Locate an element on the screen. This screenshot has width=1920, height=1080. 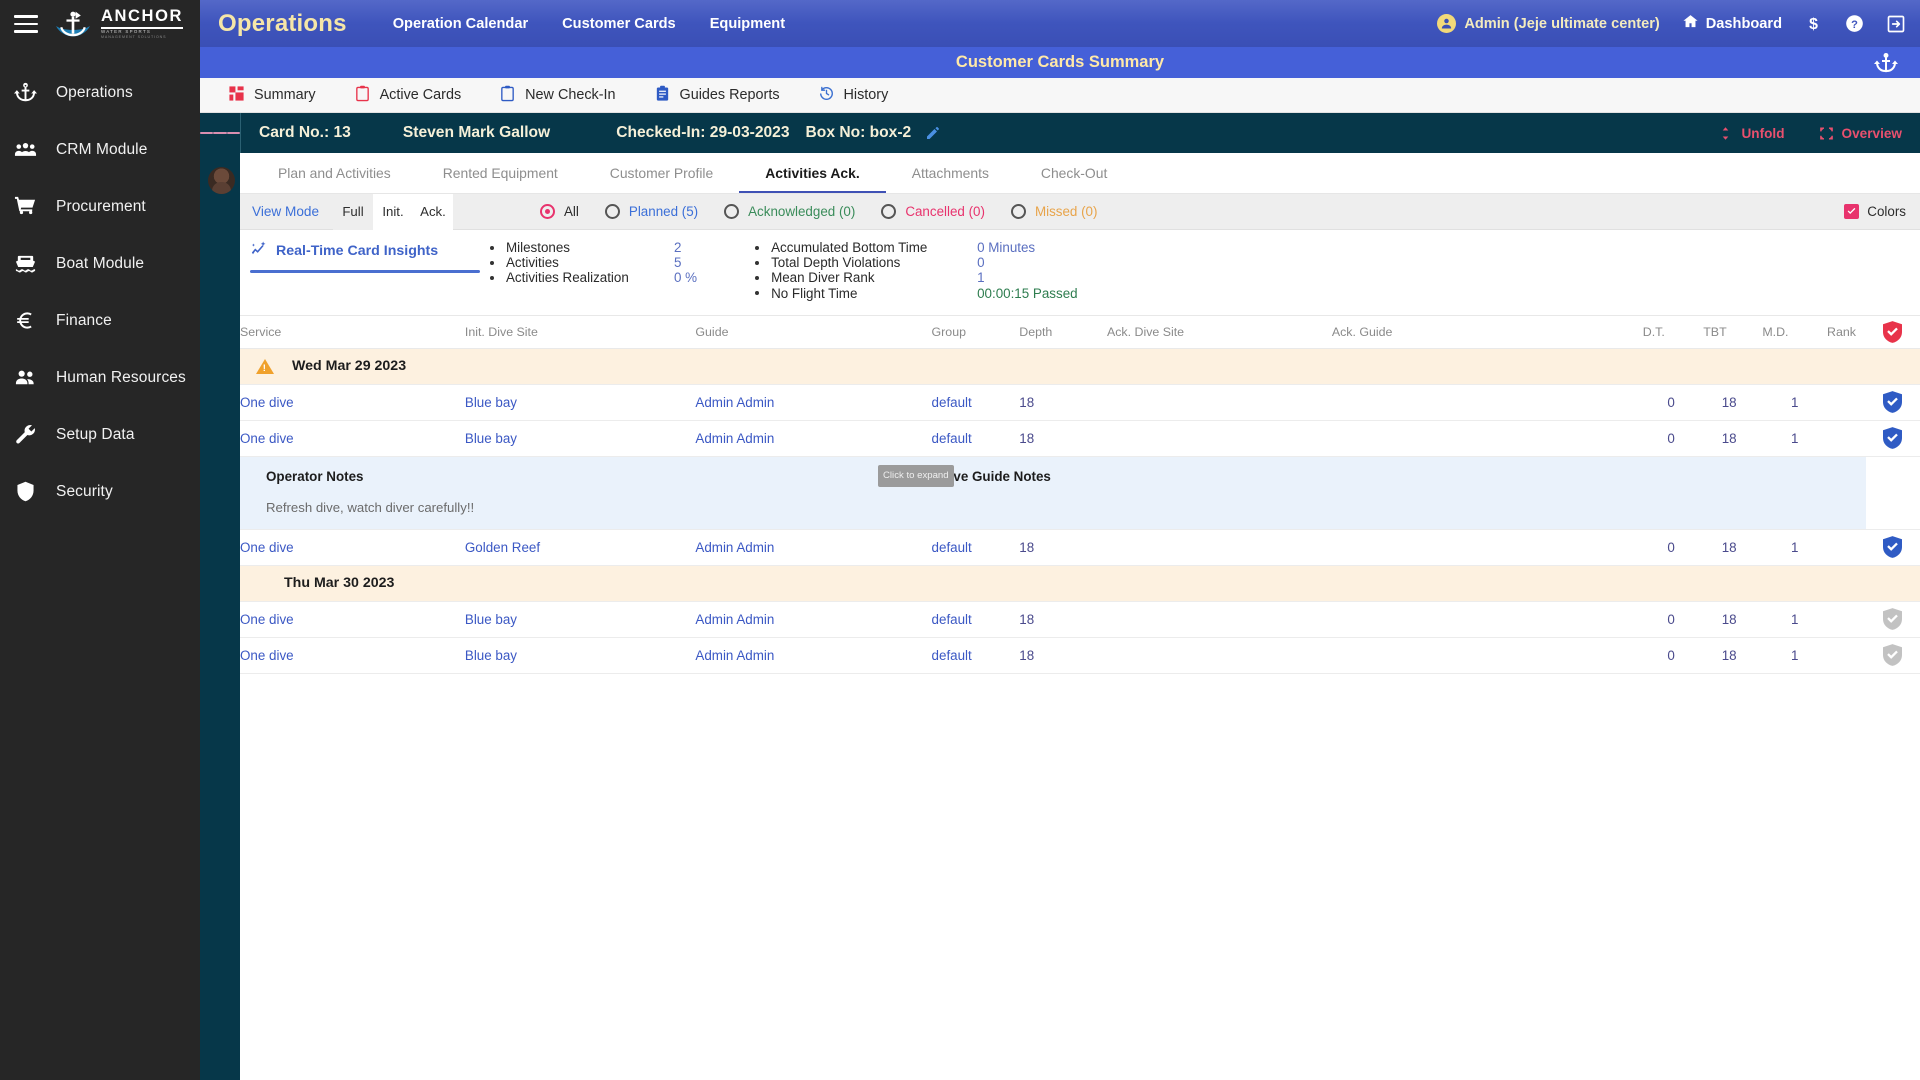
radio-planned: Planned (5) is located at coordinates (651, 211).